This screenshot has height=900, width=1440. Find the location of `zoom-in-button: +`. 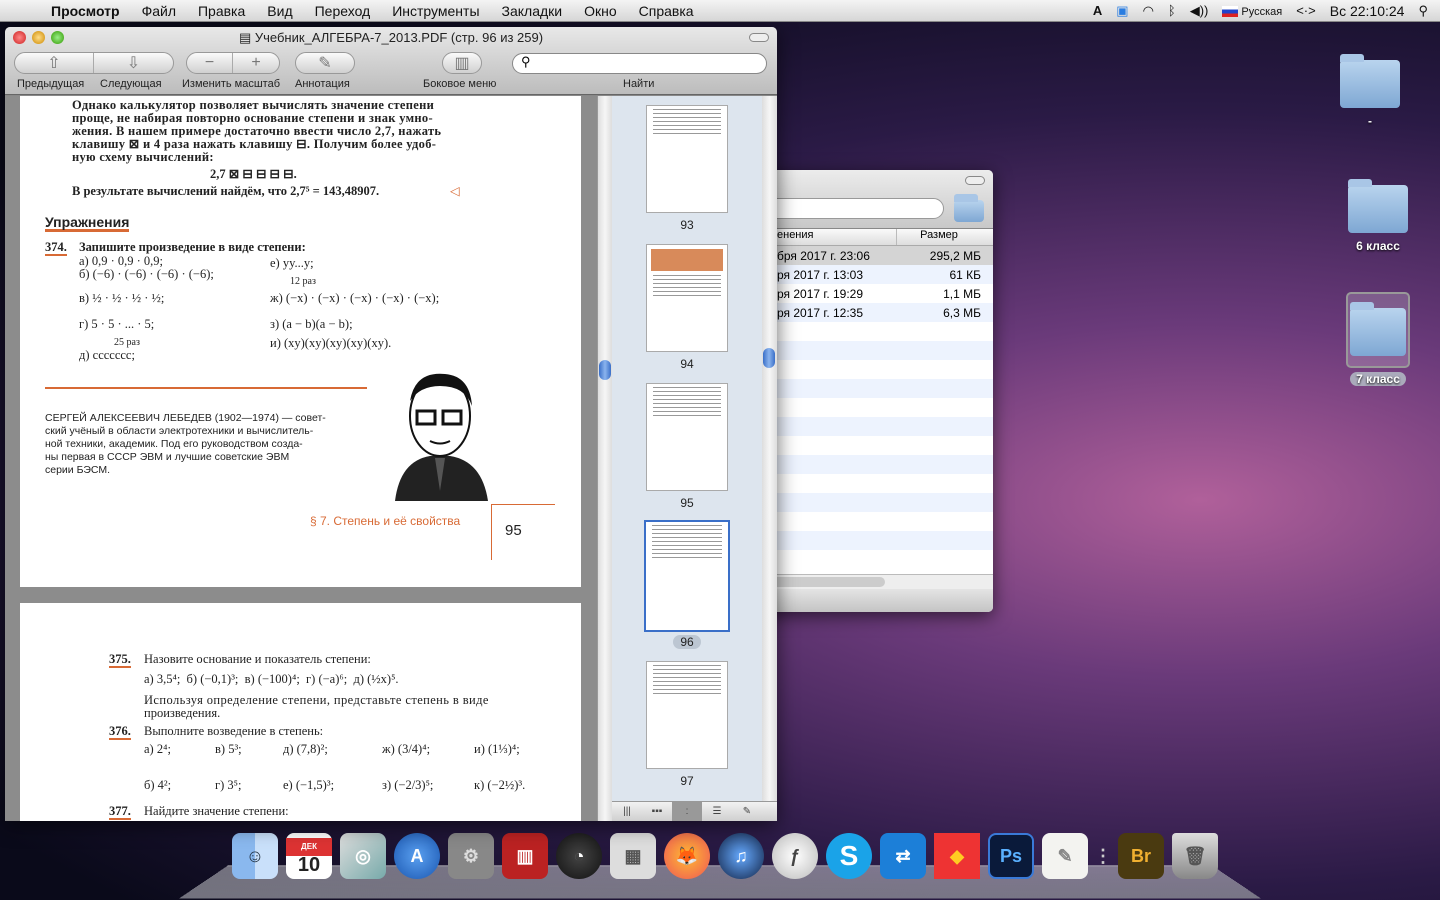

zoom-in-button: + is located at coordinates (256, 63).